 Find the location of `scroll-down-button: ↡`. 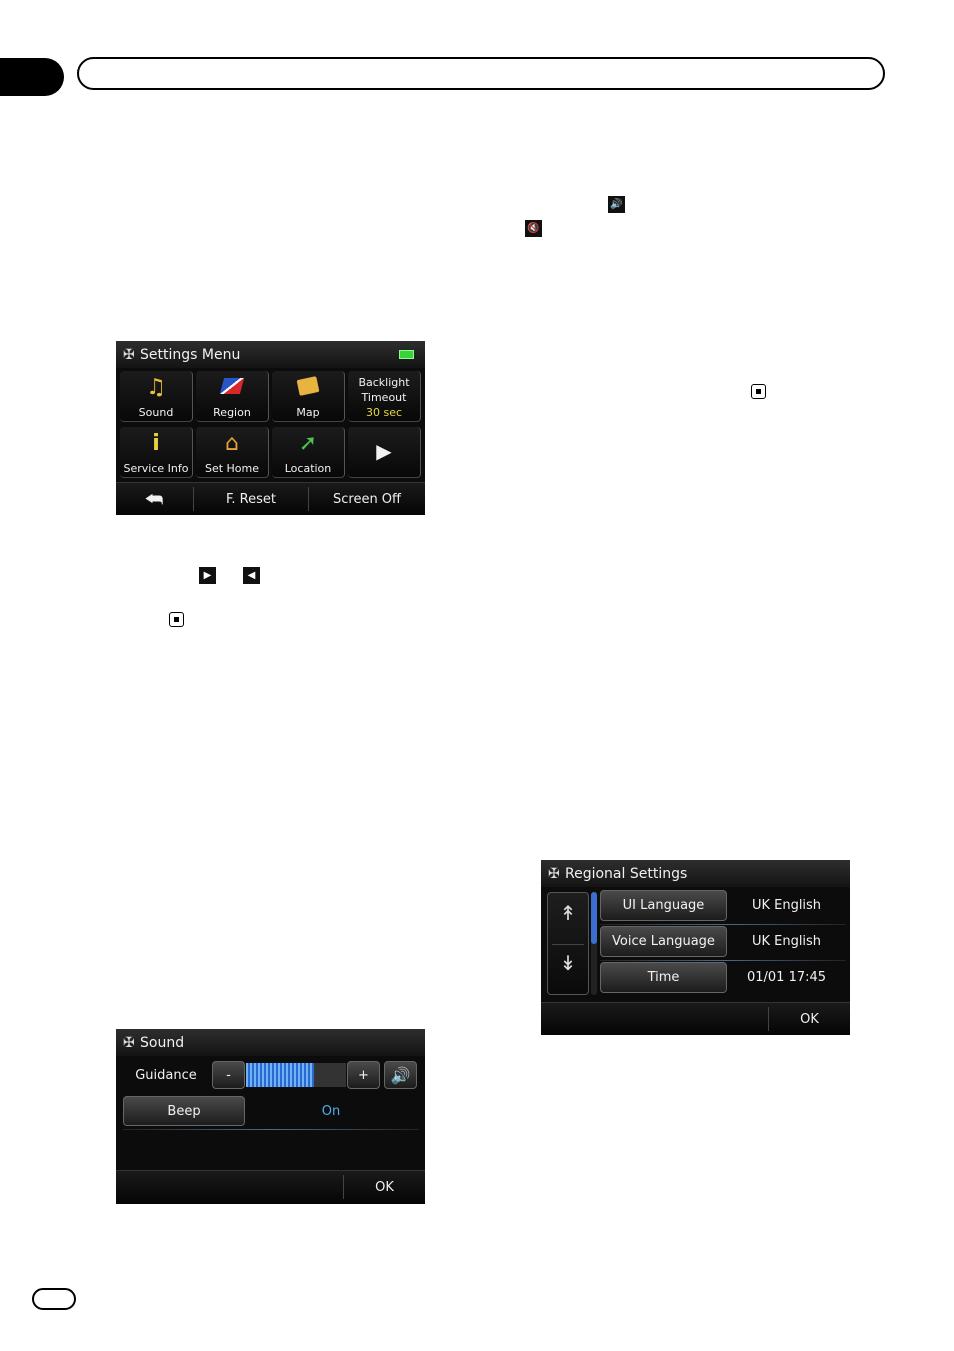

scroll-down-button: ↡ is located at coordinates (568, 963).